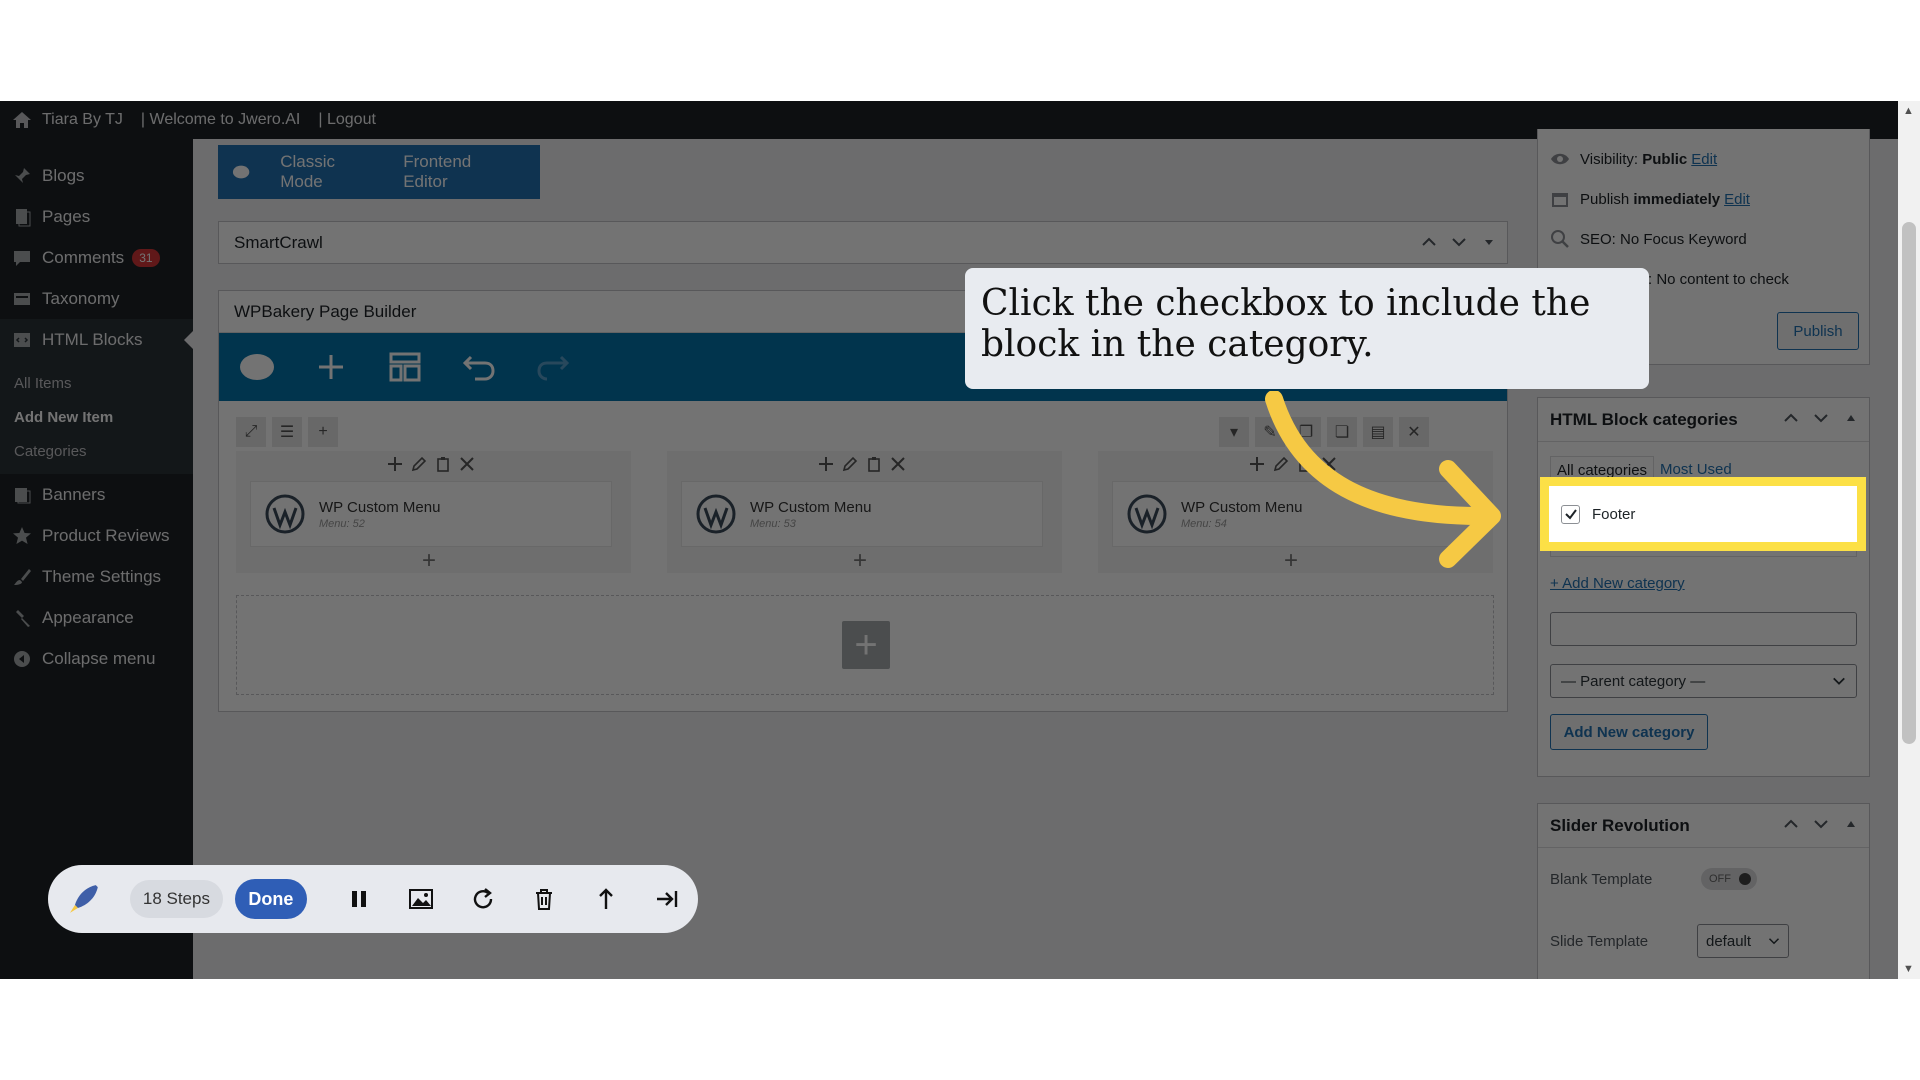  I want to click on banners-icon, so click(23, 495).